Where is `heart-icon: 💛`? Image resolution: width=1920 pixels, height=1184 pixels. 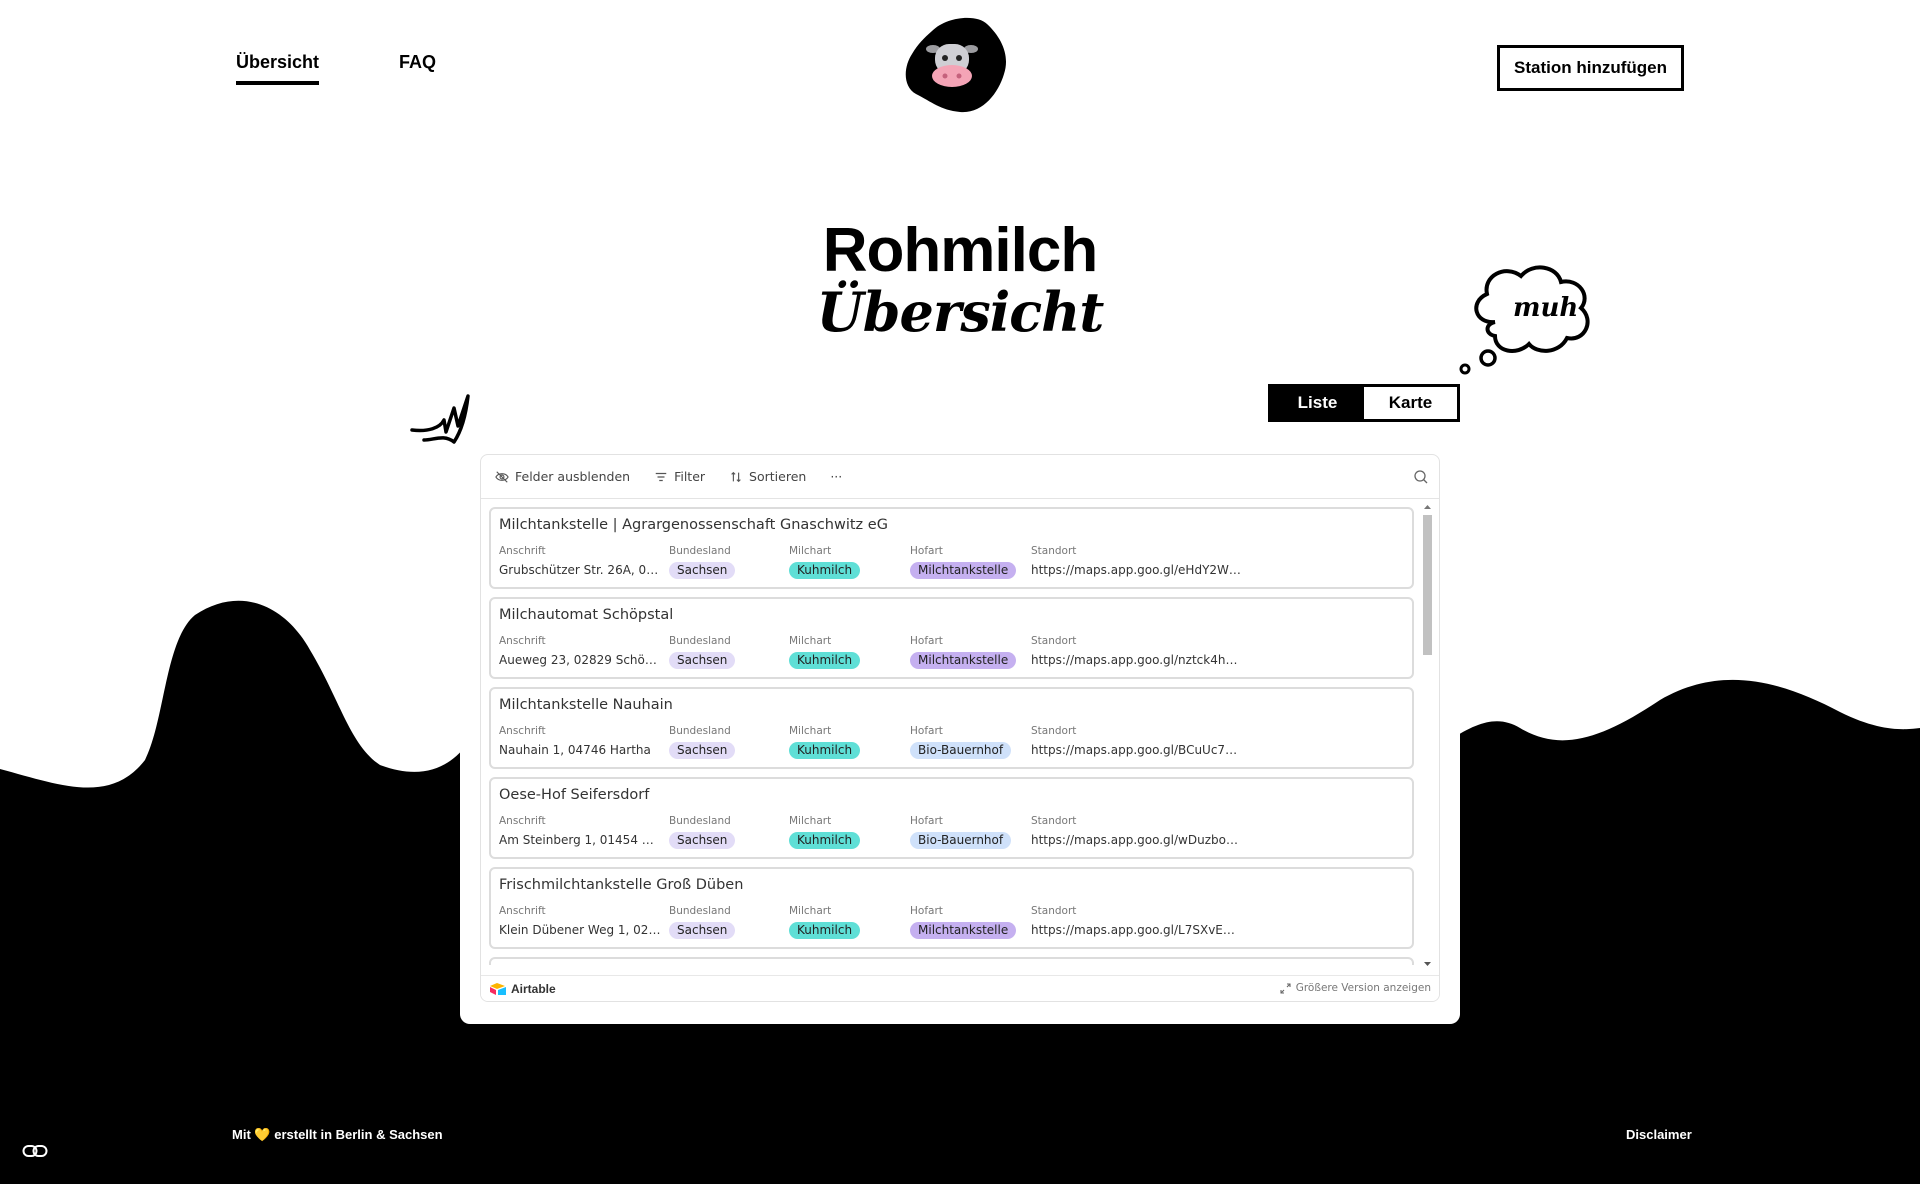
heart-icon: 💛 is located at coordinates (262, 1134).